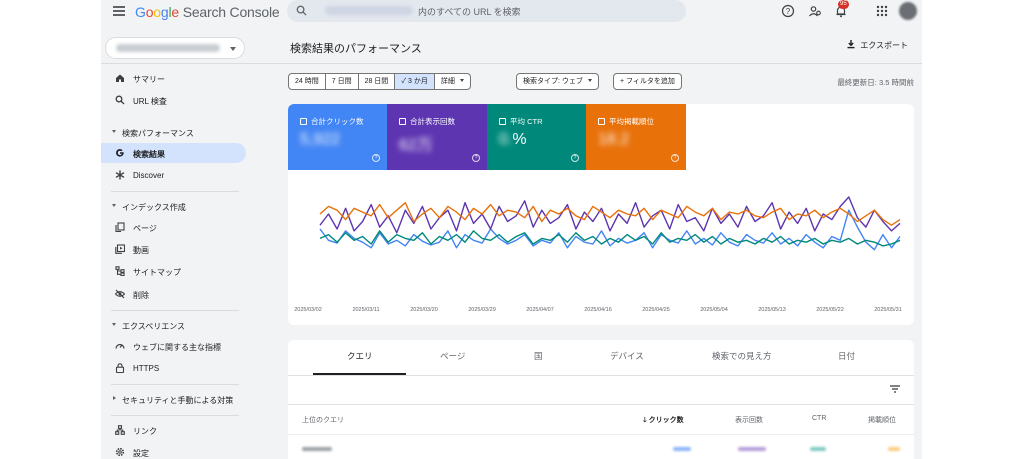  What do you see at coordinates (323, 420) in the screenshot?
I see `column-top-queries: 上位のクエリ` at bounding box center [323, 420].